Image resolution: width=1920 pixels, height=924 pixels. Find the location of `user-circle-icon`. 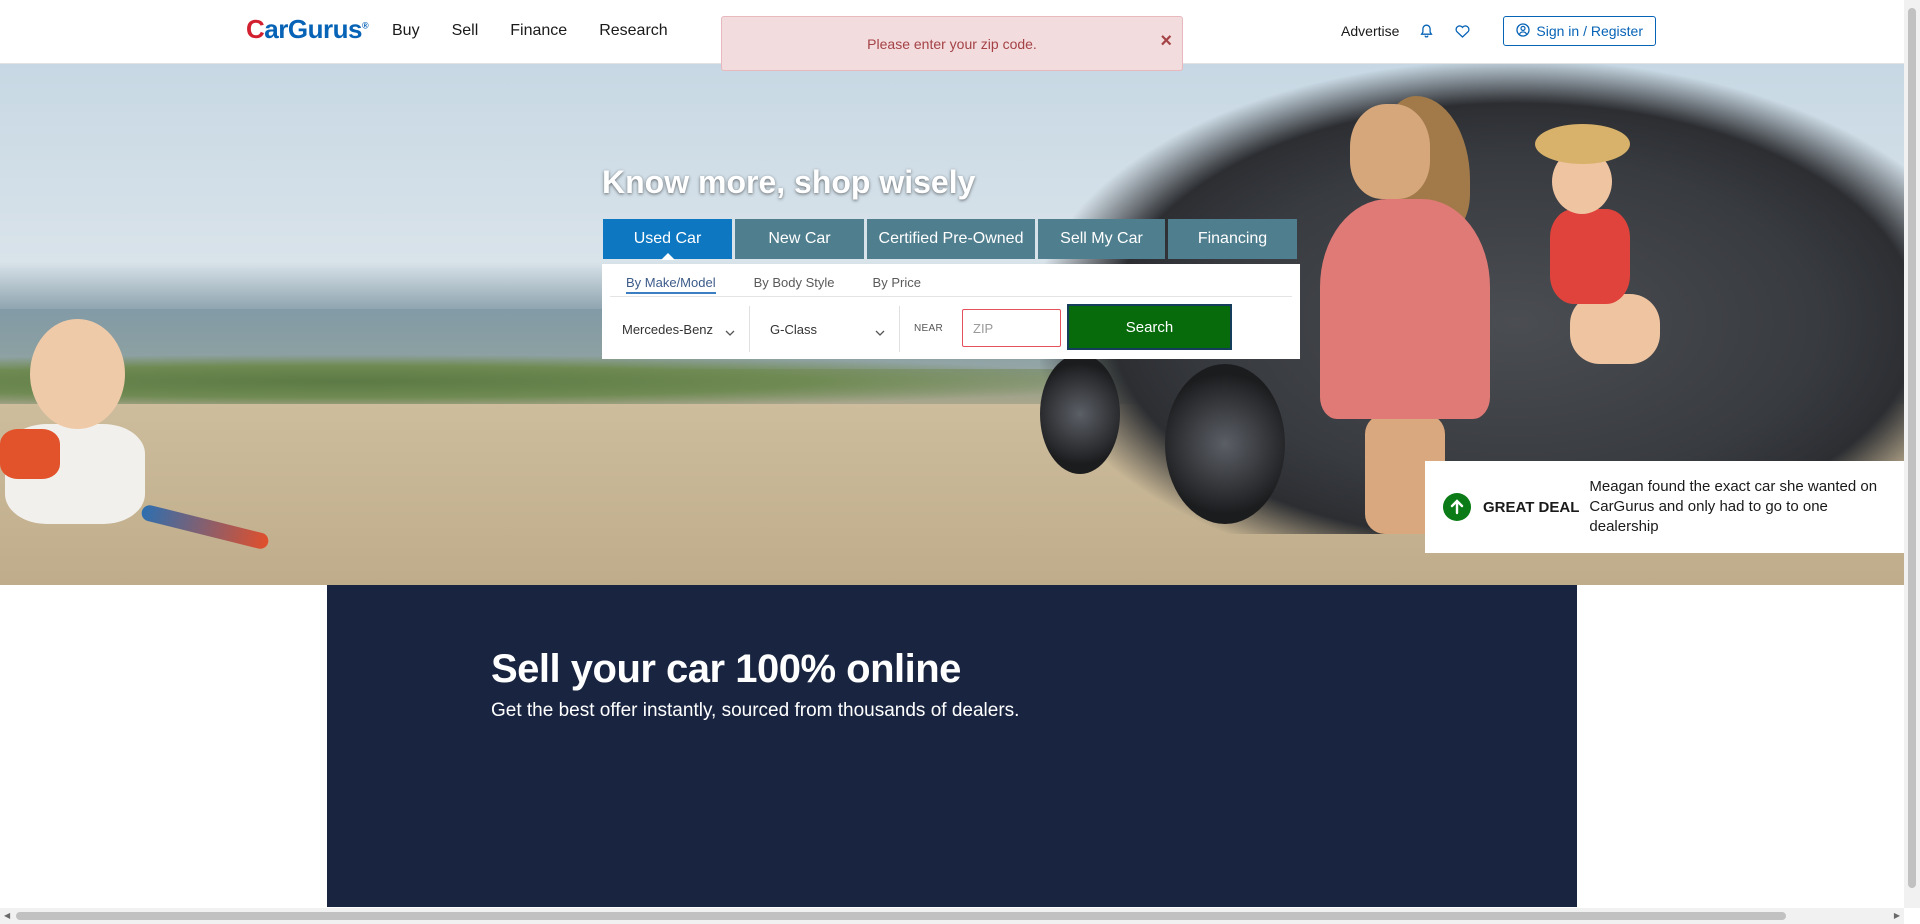

user-circle-icon is located at coordinates (1523, 31).